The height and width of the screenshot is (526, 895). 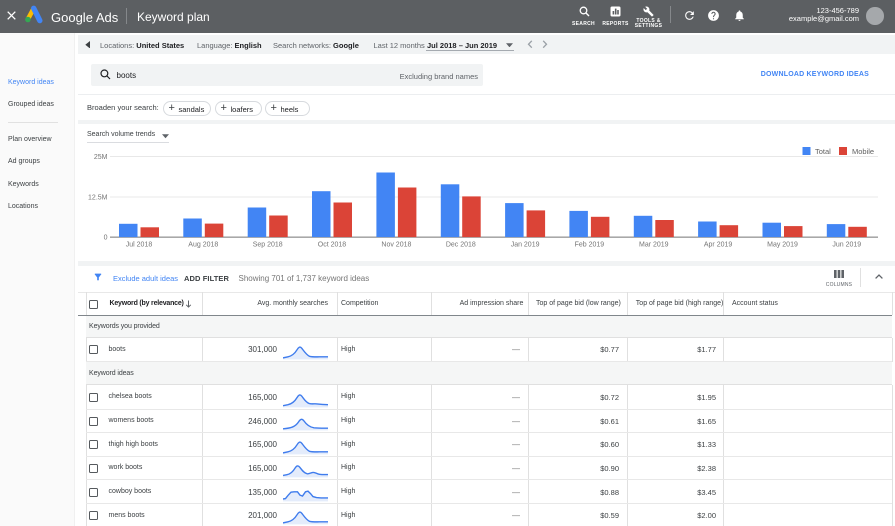 I want to click on svg-text: Jun 2019, so click(x=846, y=244).